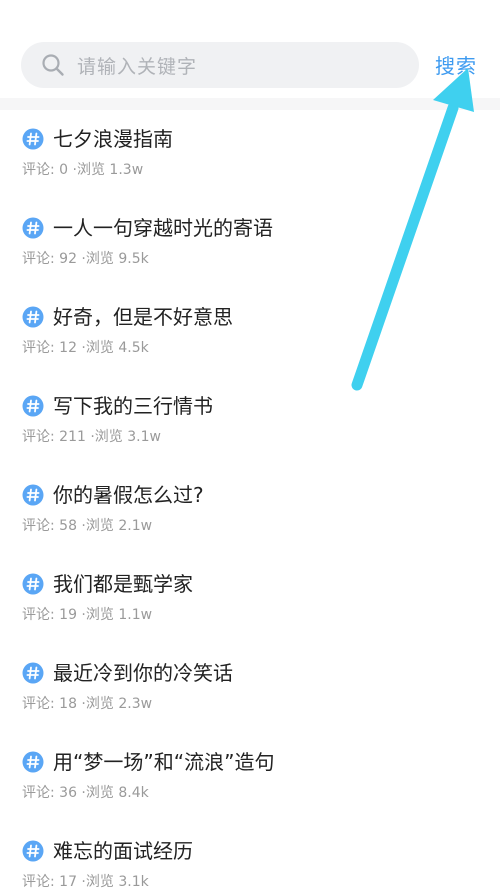  Describe the element at coordinates (220, 65) in the screenshot. I see `search-input: 请输入关键字` at that location.